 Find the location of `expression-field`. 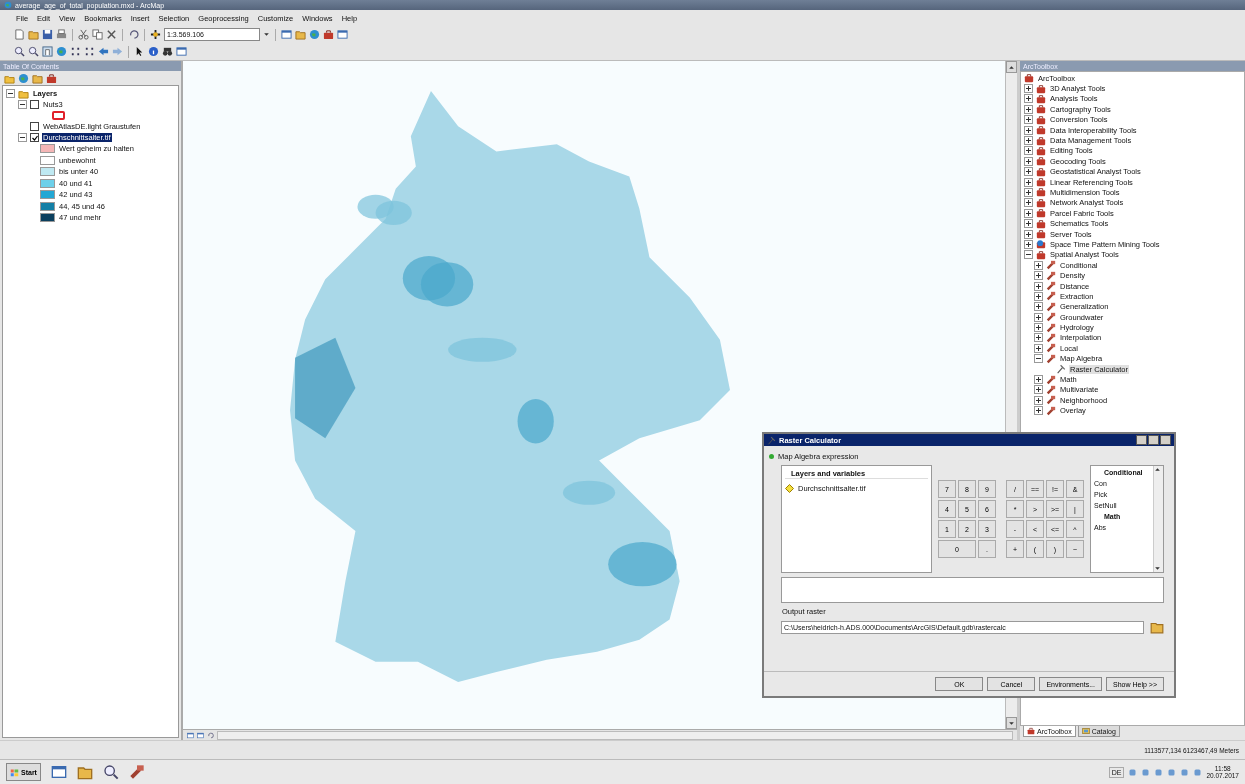

expression-field is located at coordinates (972, 590).